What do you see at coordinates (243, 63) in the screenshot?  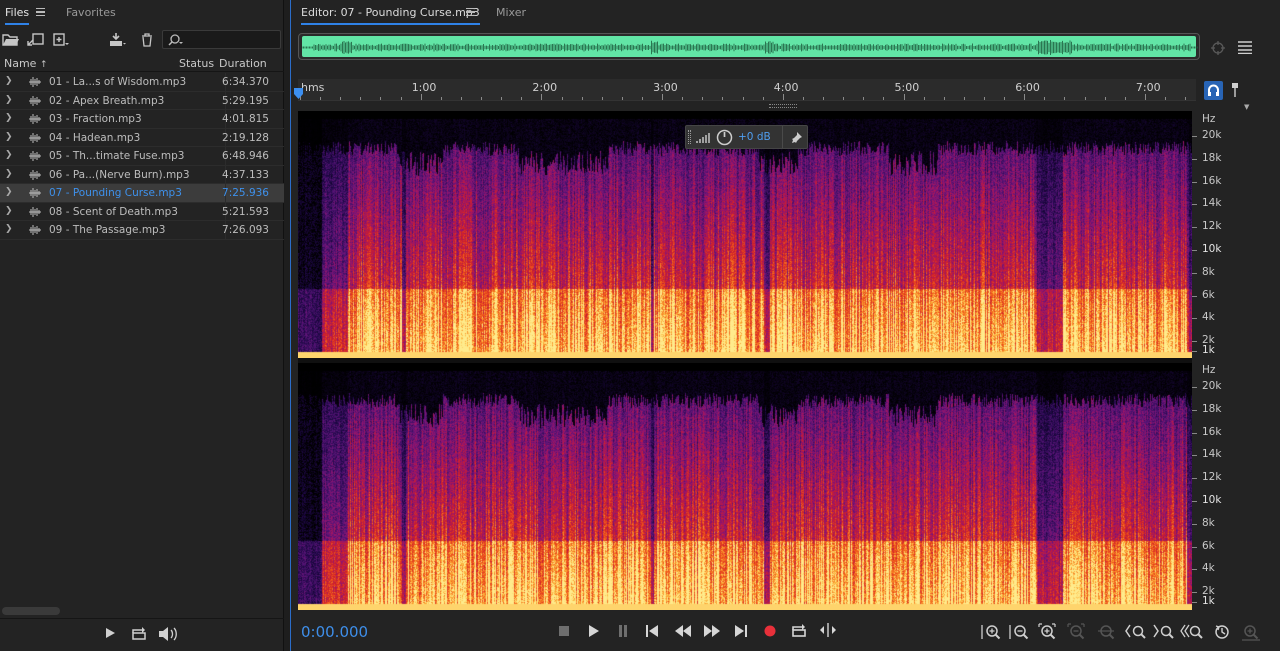 I see `column-duration: Duration` at bounding box center [243, 63].